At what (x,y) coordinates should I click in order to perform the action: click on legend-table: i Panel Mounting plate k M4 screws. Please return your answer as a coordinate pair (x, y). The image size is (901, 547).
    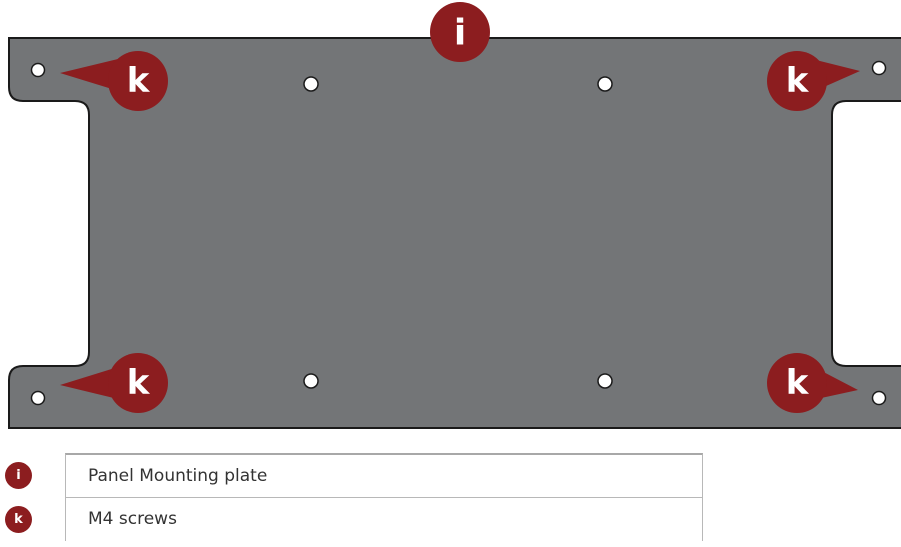
    Looking at the image, I should click on (360, 497).